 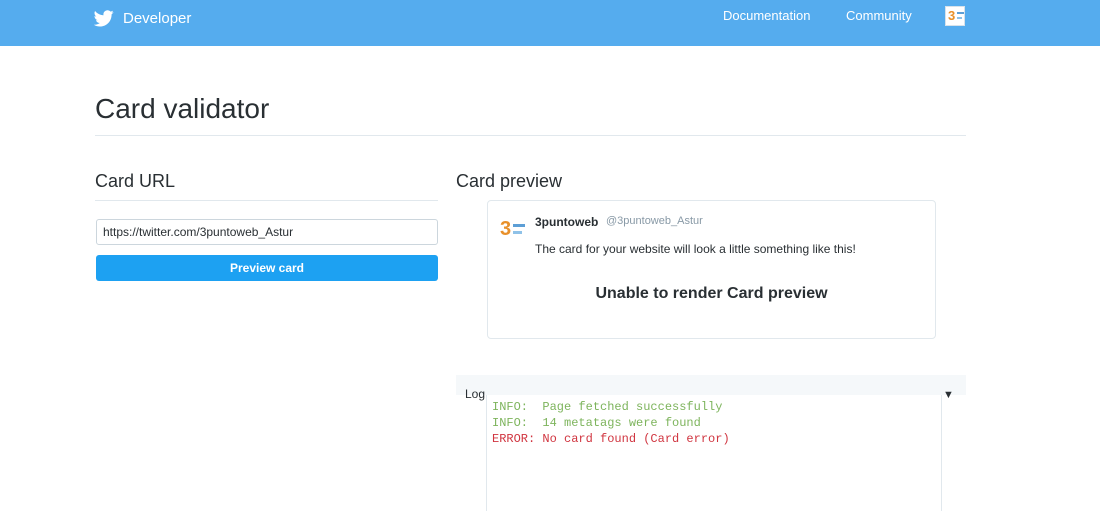 I want to click on log-label: Log, so click(x=475, y=394).